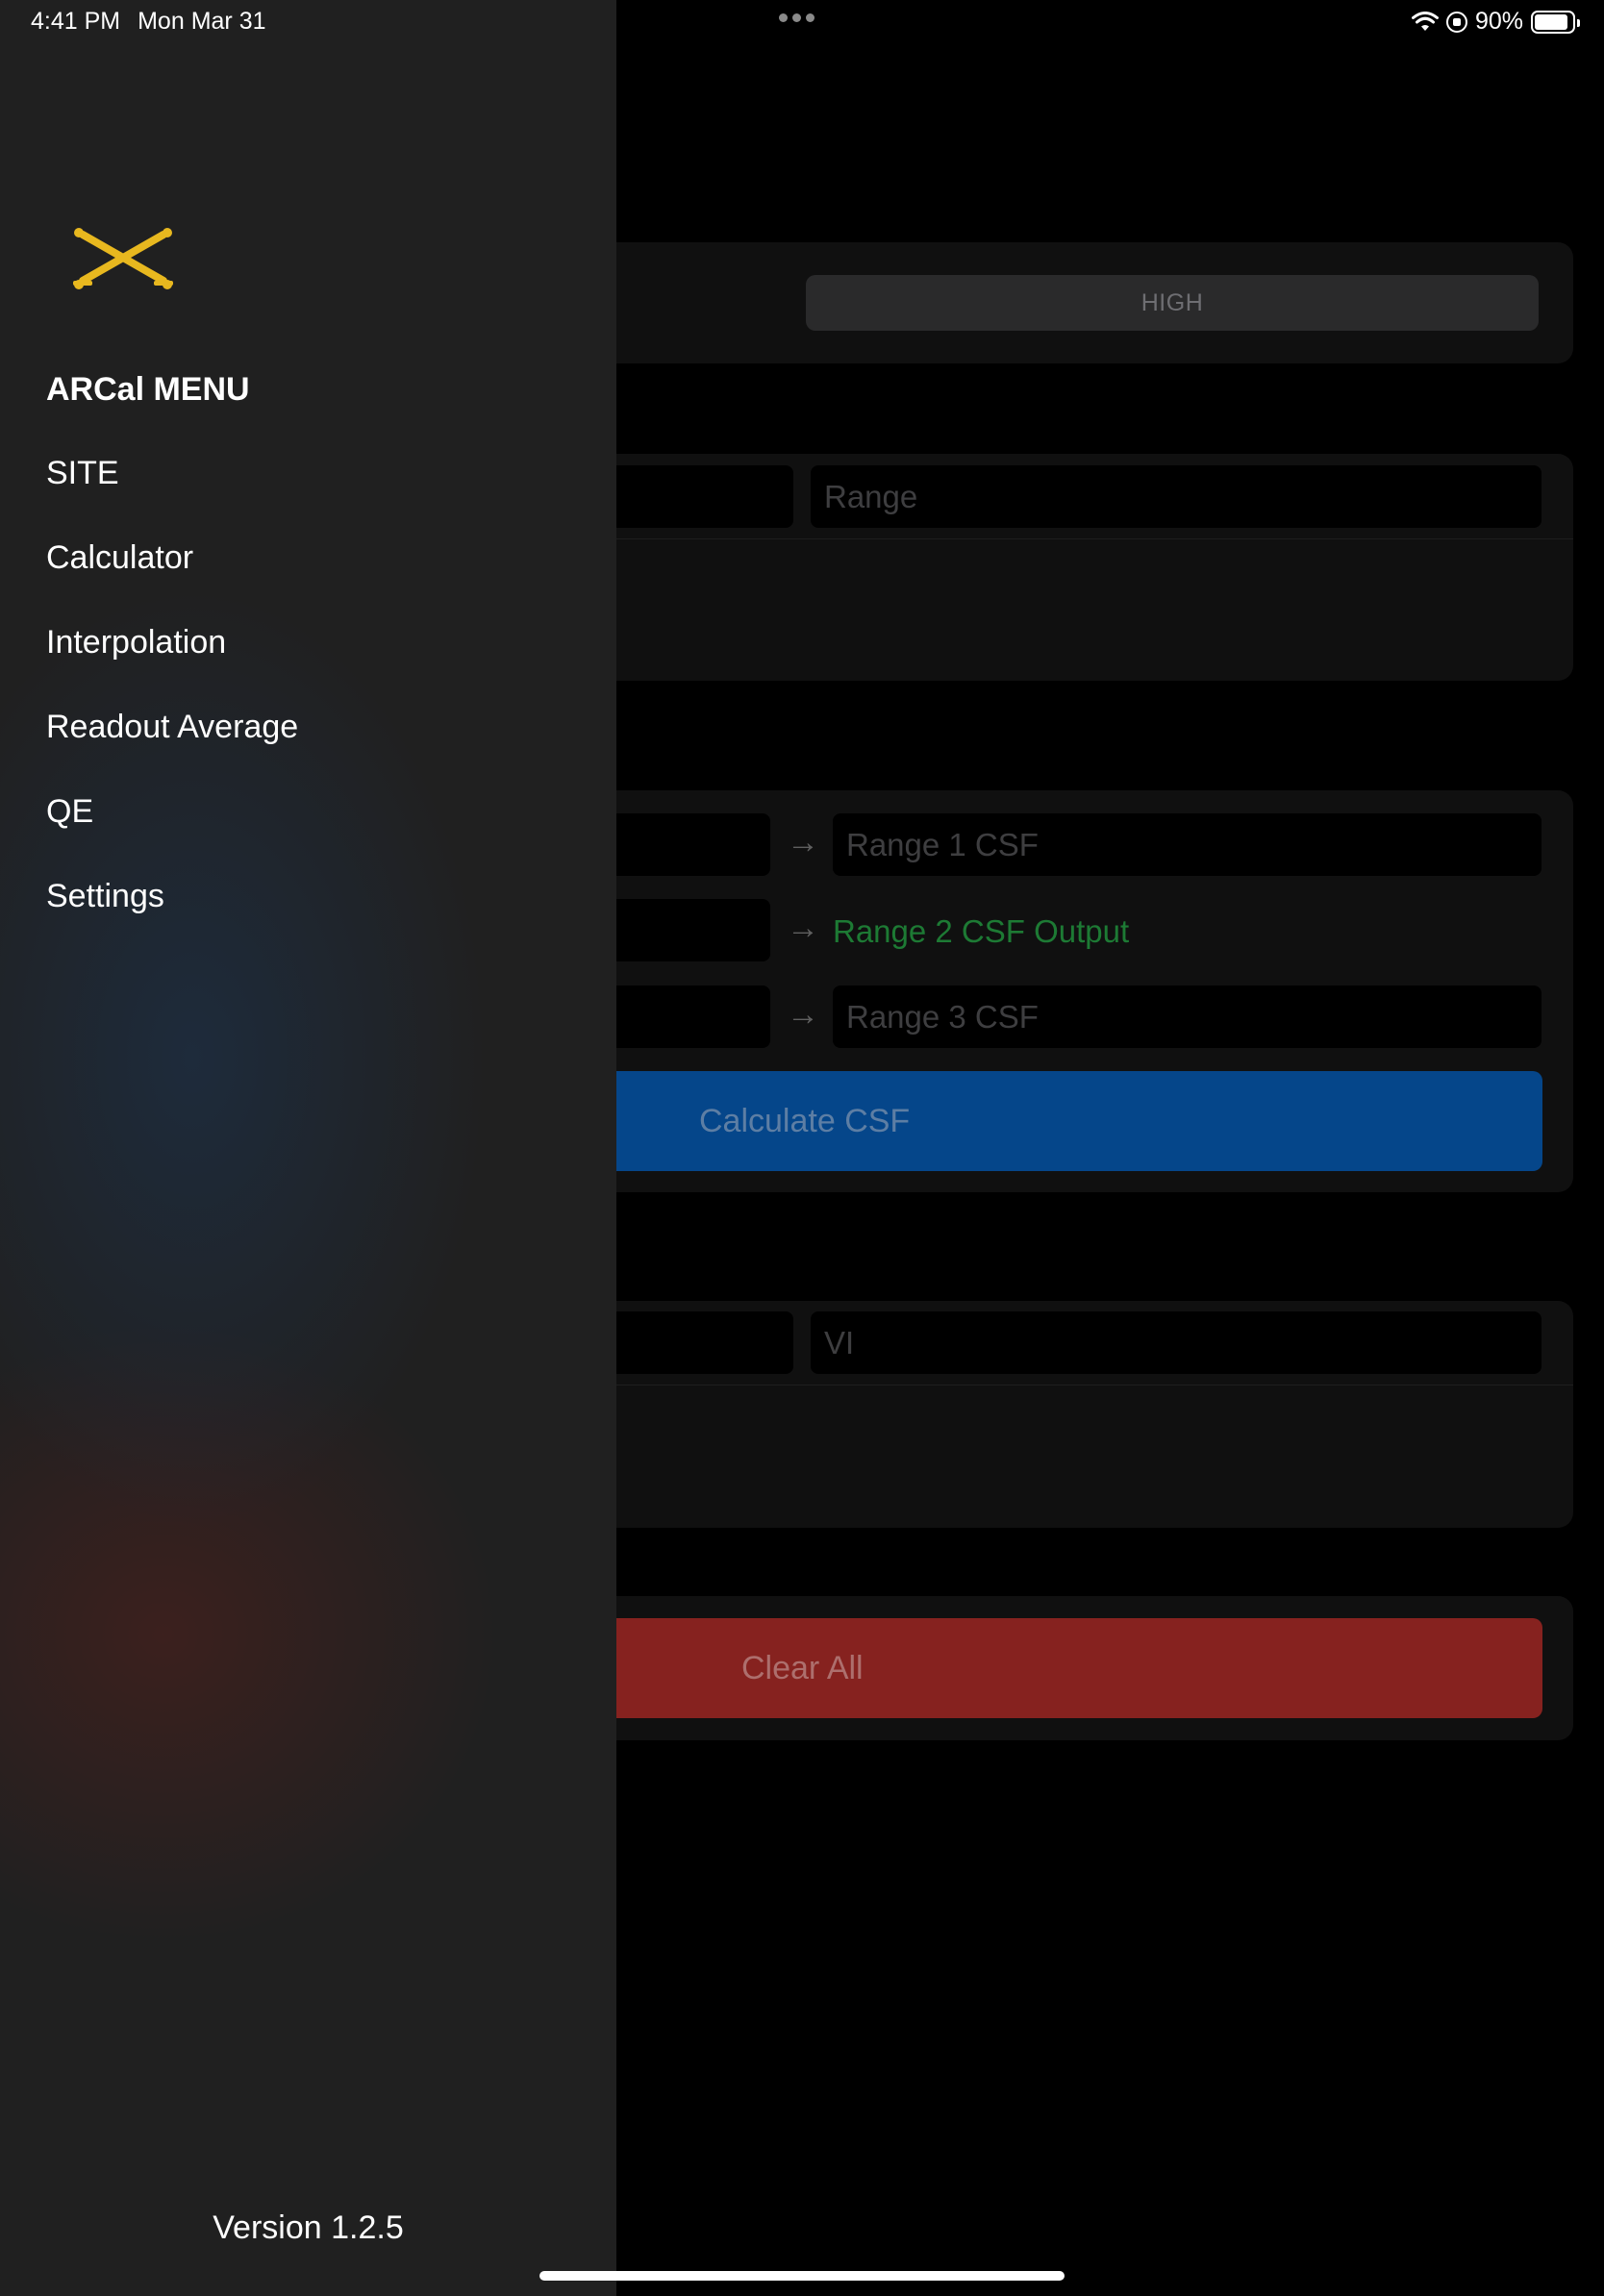  What do you see at coordinates (136, 642) in the screenshot?
I see `menu-item-interpolation: Interpolation` at bounding box center [136, 642].